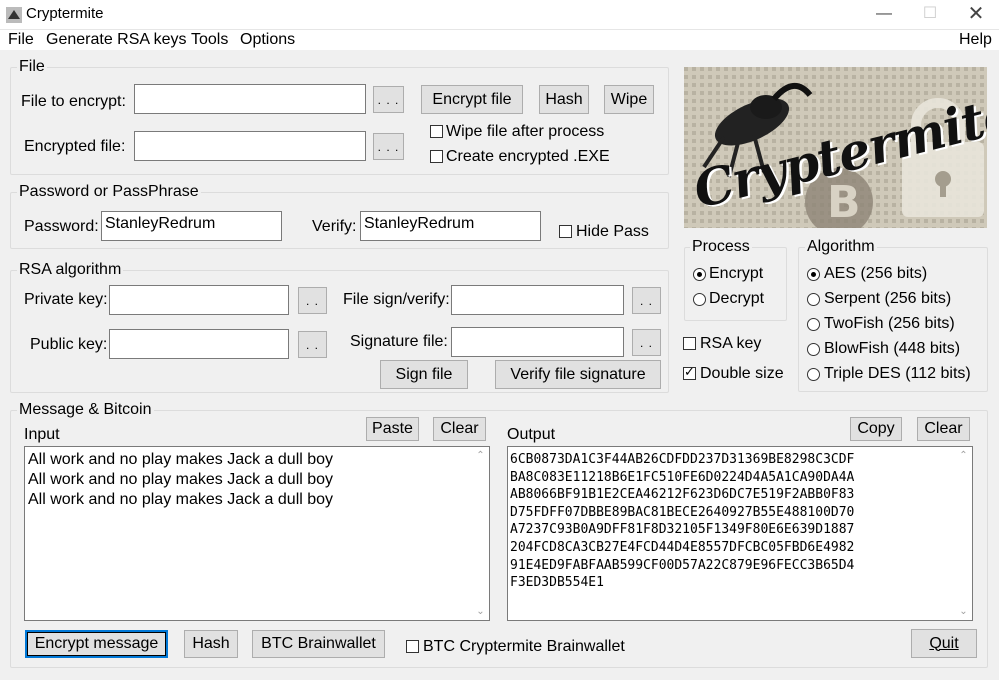 The width and height of the screenshot is (999, 680). I want to click on password-input: StanleyRedrum, so click(191, 226).